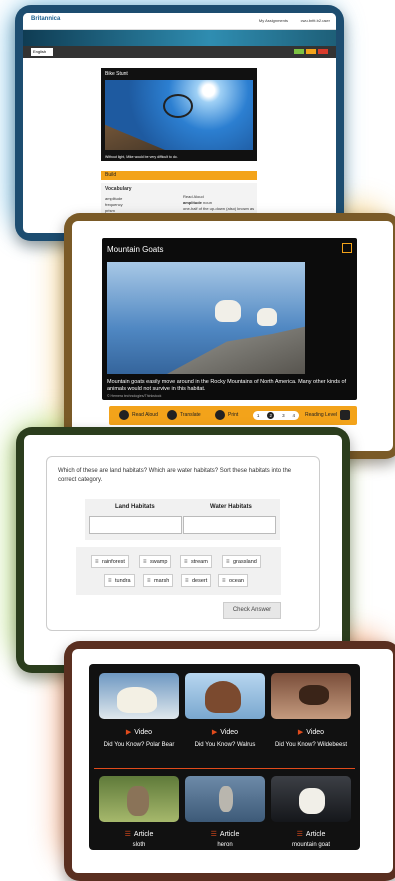  What do you see at coordinates (225, 799) in the screenshot?
I see `article-thumbnail-heron` at bounding box center [225, 799].